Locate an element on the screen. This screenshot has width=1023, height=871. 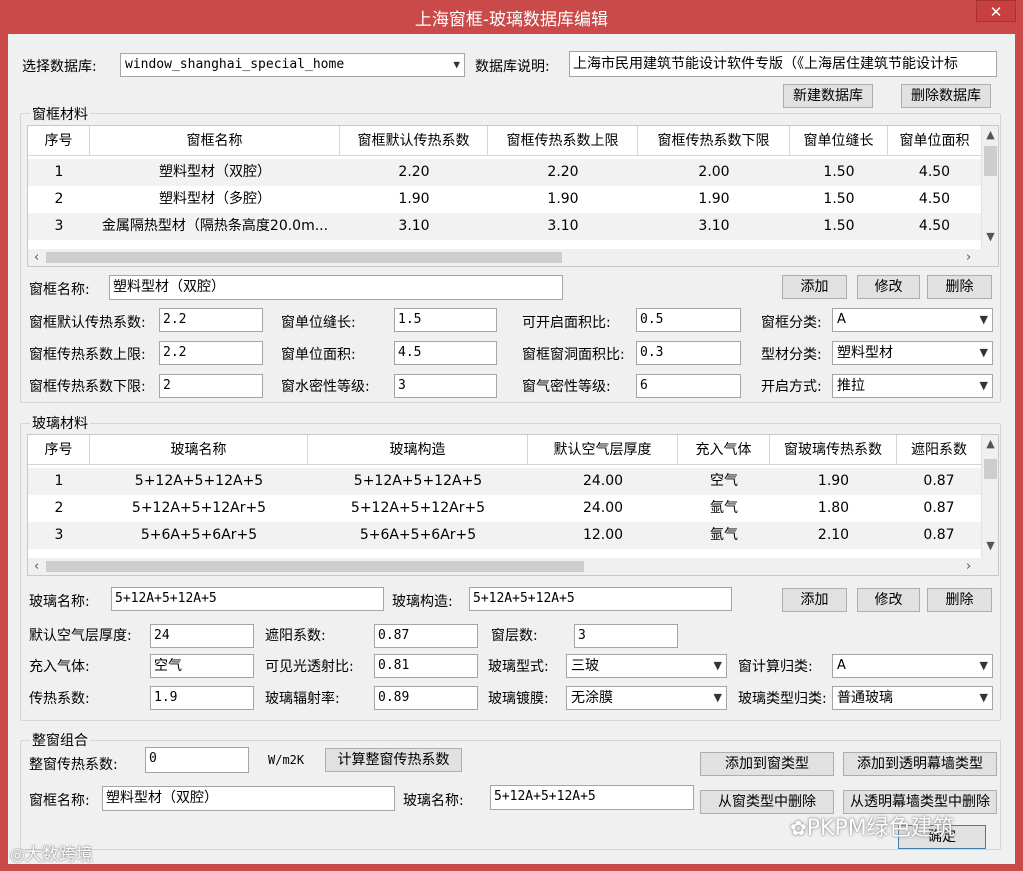
chevron-down-icon: ▼ is located at coordinates (983, 352).